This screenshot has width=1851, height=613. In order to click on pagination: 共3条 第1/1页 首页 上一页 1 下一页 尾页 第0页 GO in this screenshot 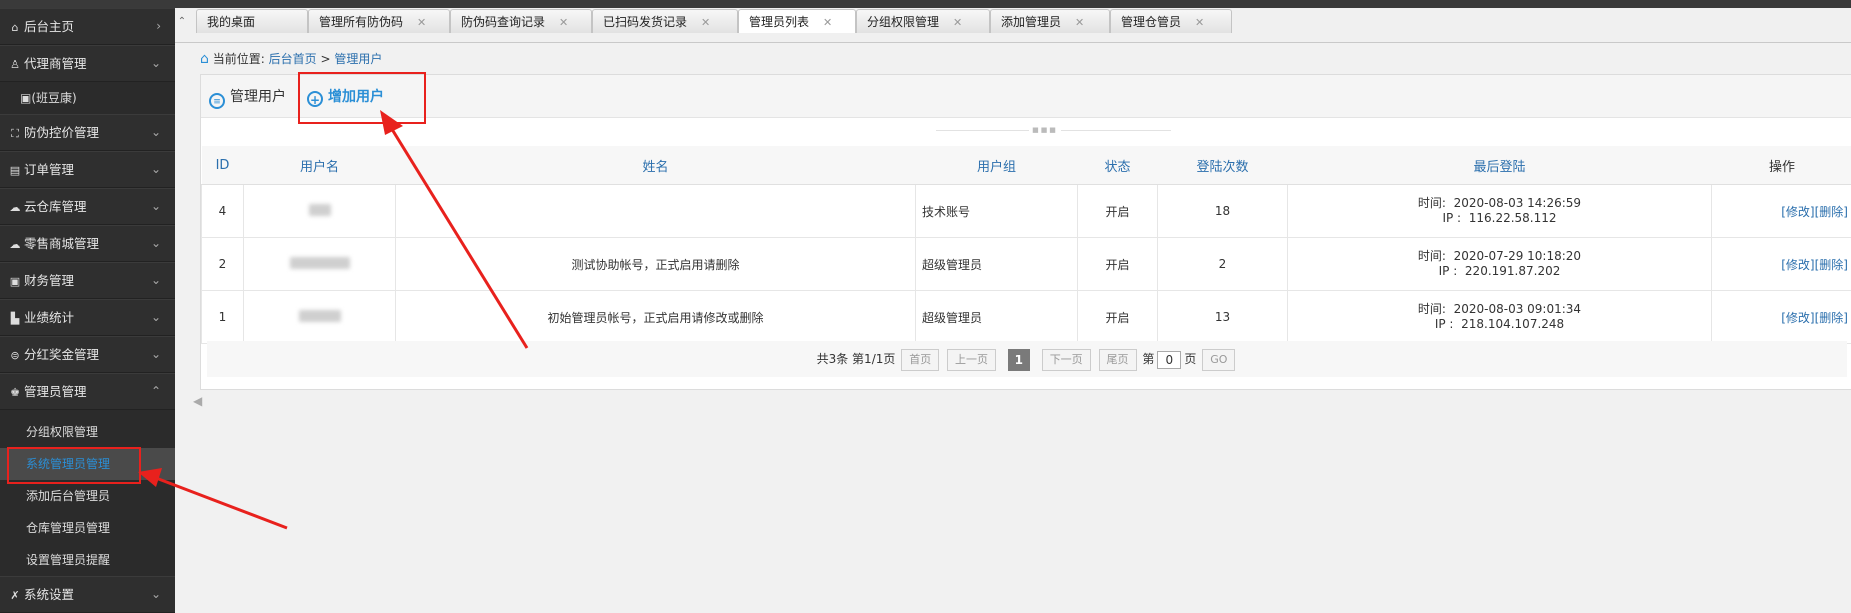, I will do `click(1027, 359)`.